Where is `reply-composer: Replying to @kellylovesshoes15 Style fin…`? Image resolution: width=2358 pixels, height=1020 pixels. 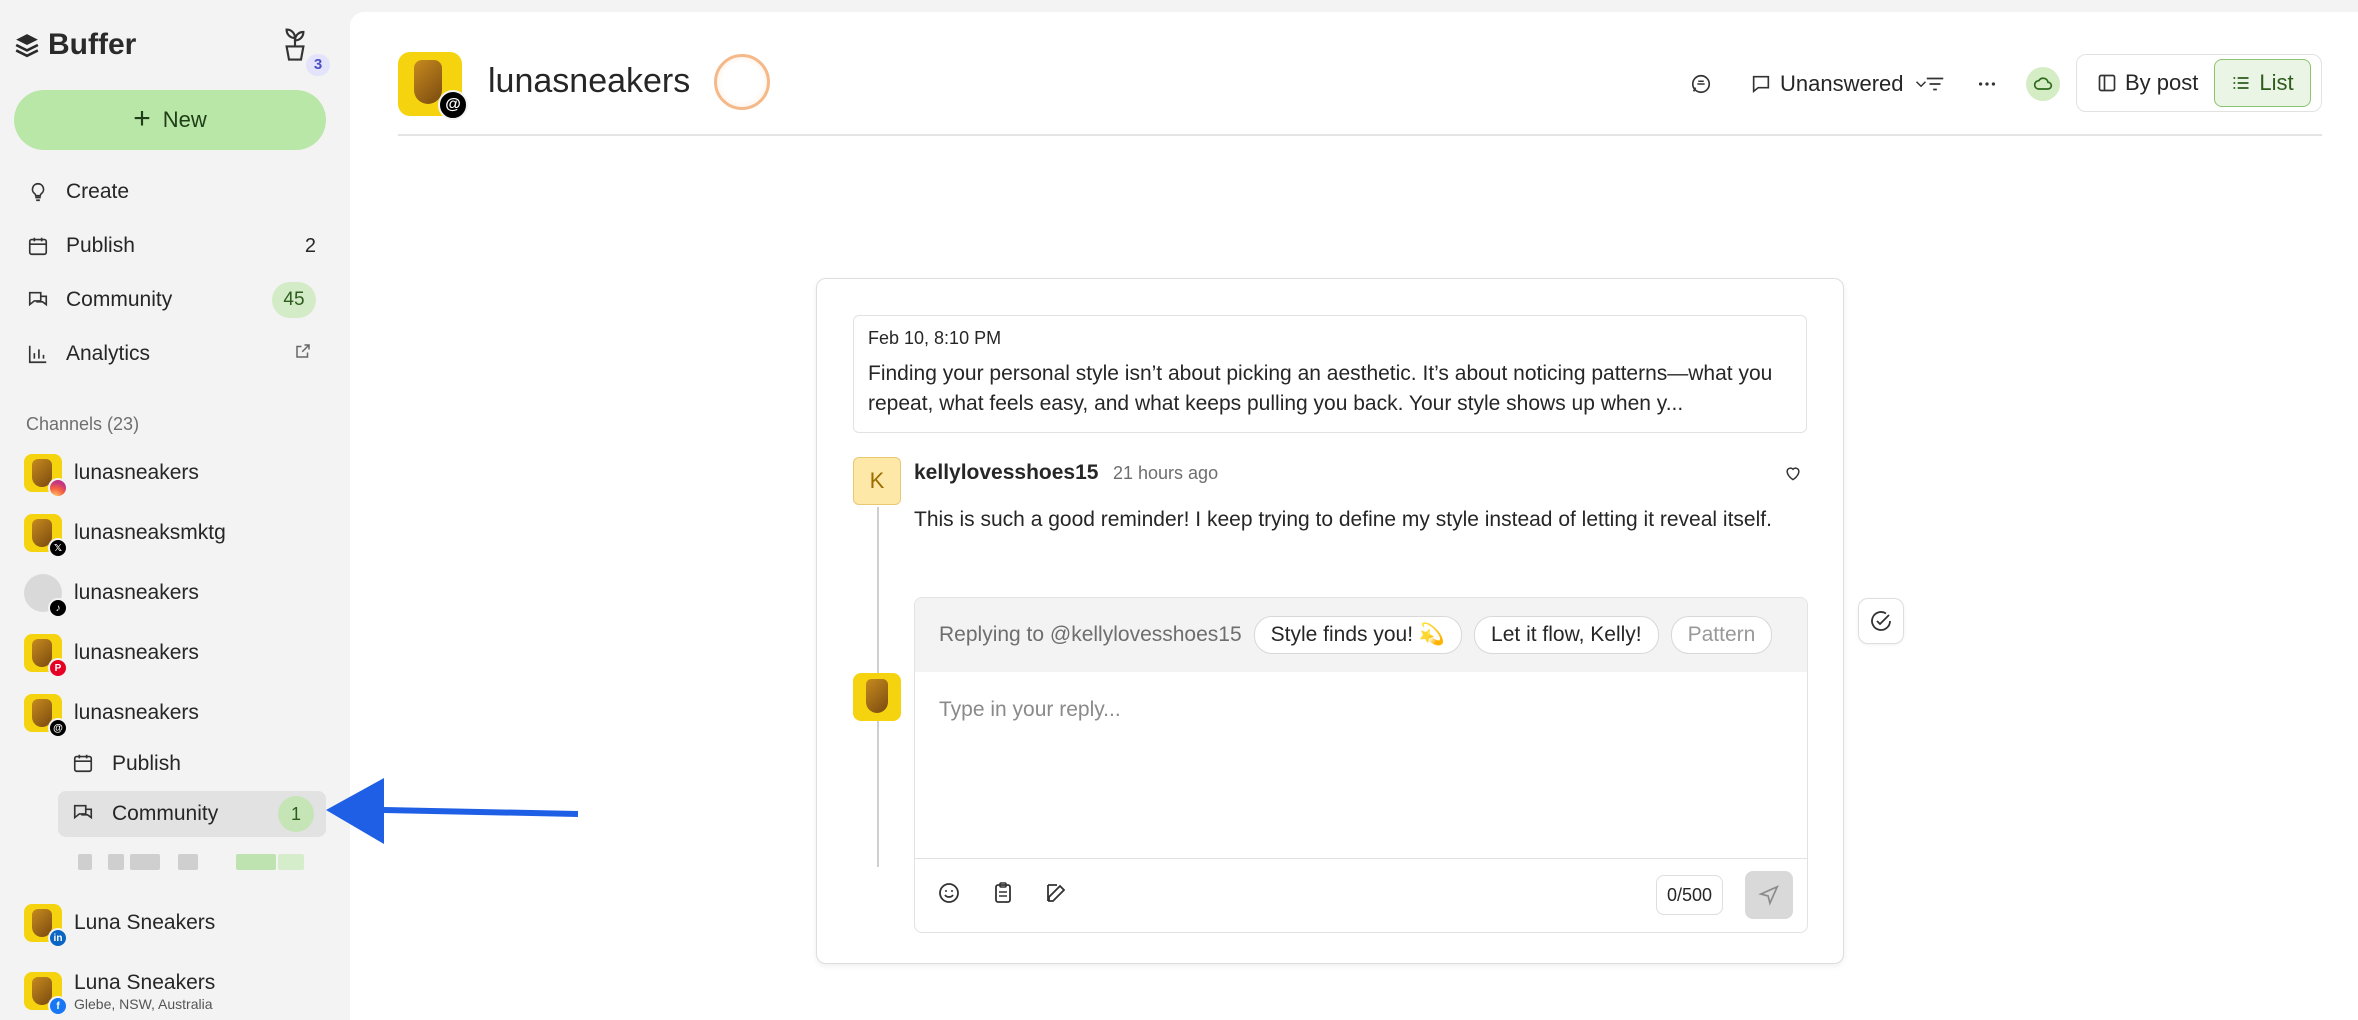
reply-composer: Replying to @kellylovesshoes15 Style fin… is located at coordinates (1361, 765).